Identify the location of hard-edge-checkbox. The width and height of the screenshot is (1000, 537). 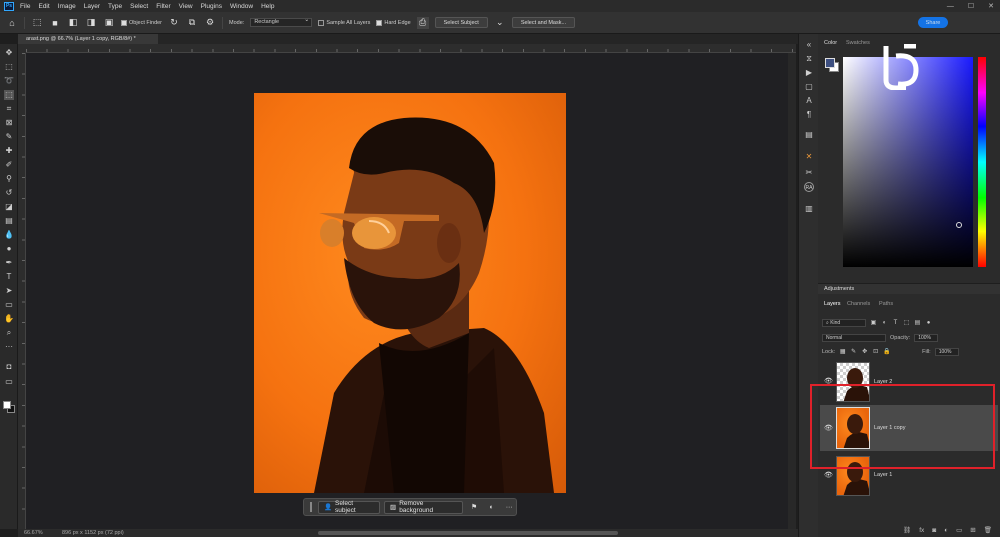
(379, 22).